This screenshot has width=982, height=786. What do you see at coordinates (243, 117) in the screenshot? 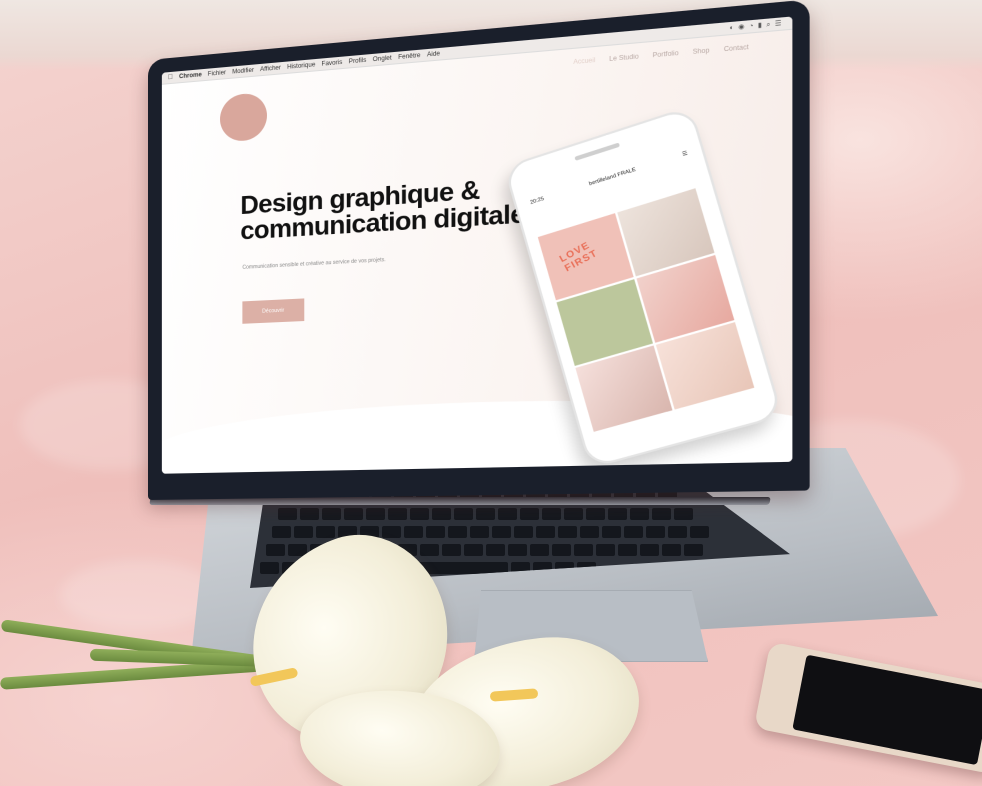
I see `site-logo` at bounding box center [243, 117].